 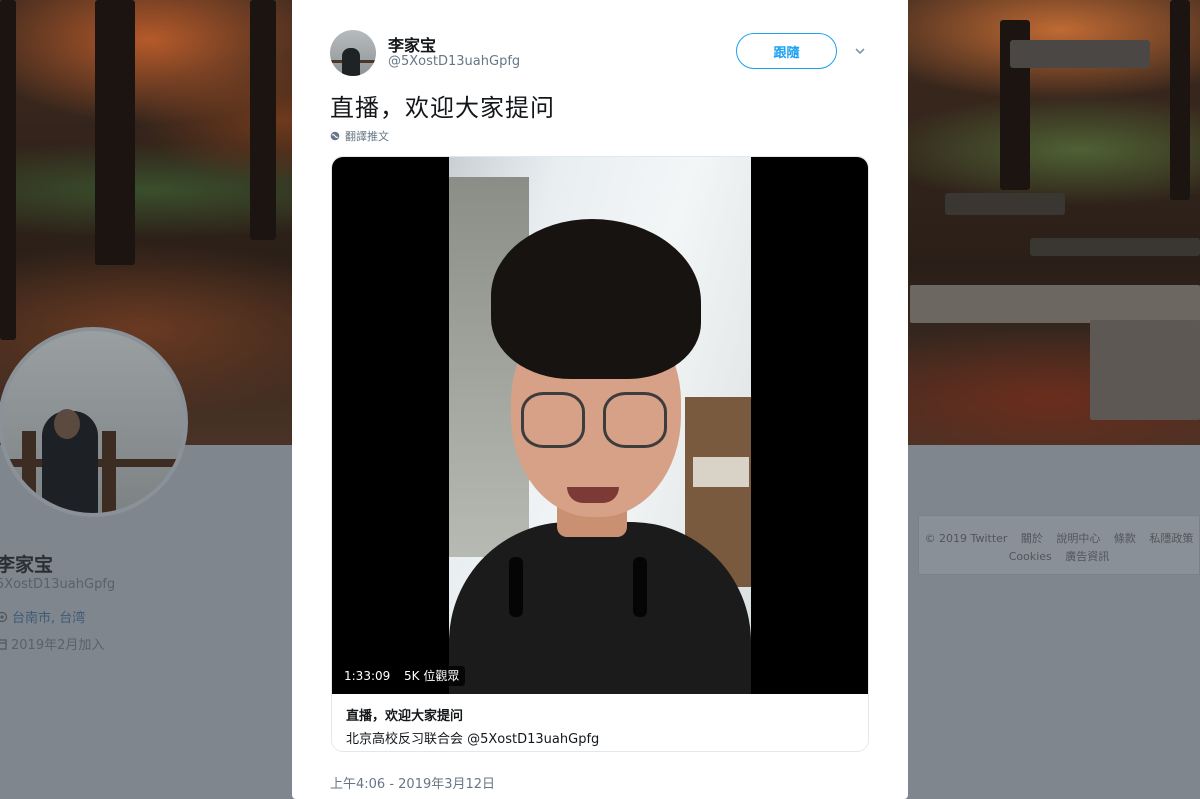 I want to click on video-glasses-left, so click(x=553, y=420).